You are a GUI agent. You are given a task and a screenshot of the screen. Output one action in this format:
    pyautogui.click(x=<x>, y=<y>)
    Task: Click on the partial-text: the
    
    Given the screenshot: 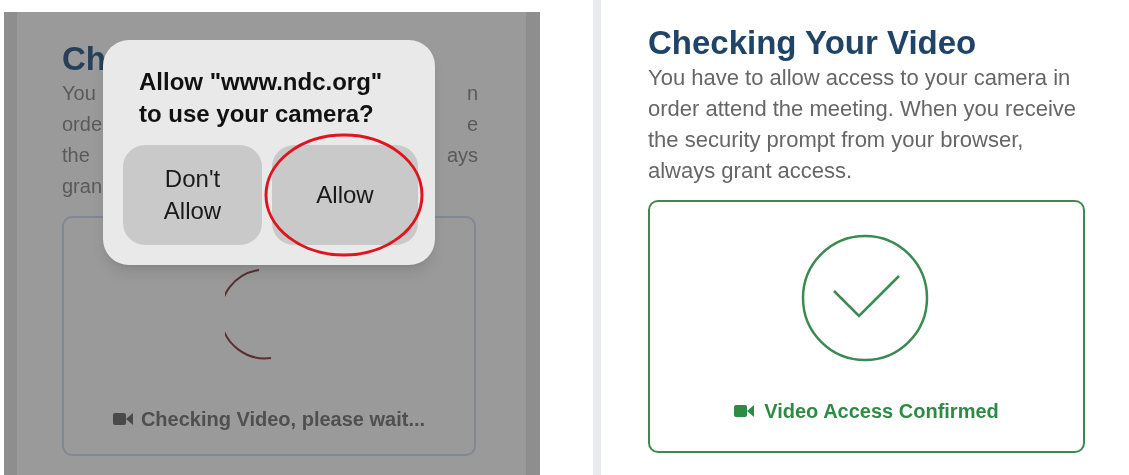 What is the action you would take?
    pyautogui.click(x=76, y=155)
    